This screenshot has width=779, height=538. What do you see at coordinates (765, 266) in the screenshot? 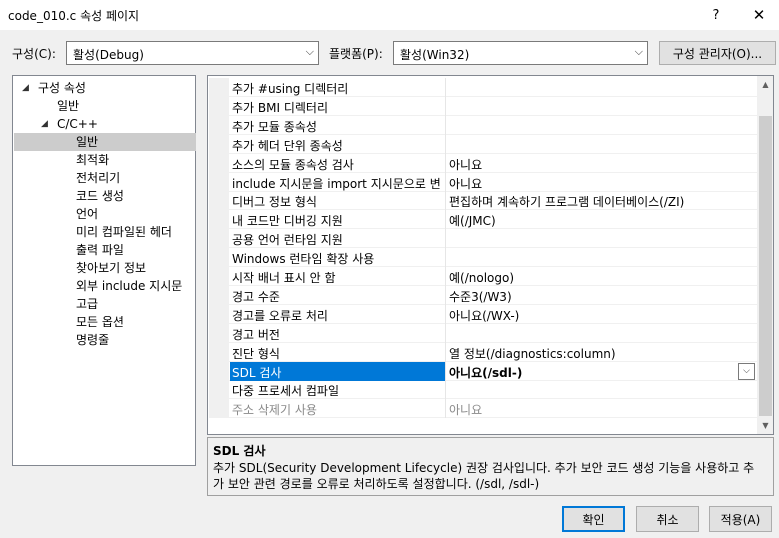
I see `scroll-thumb` at bounding box center [765, 266].